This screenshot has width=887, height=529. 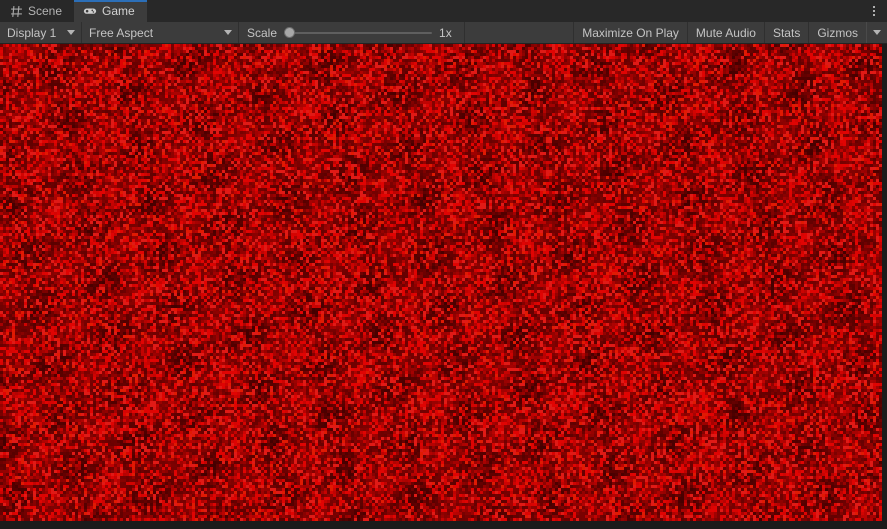 I want to click on aspect-ratio-label: Free Aspect, so click(x=121, y=32).